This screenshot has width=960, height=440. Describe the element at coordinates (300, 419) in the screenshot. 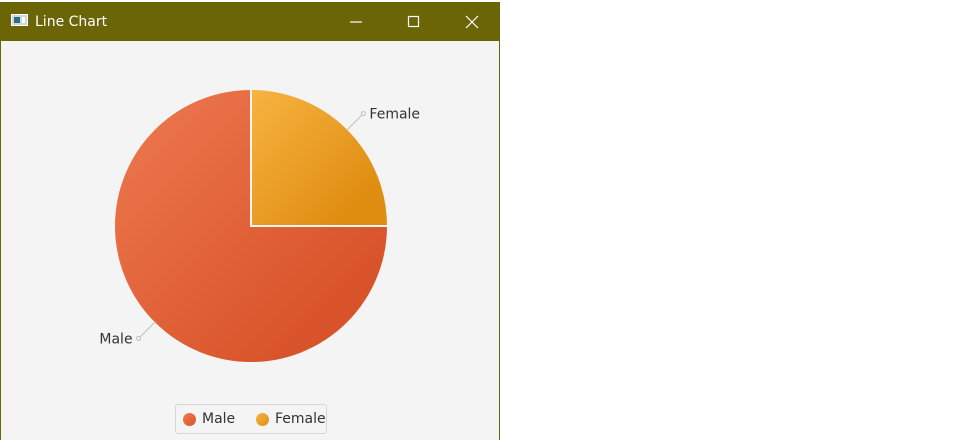

I see `legend-label-female: Female` at that location.